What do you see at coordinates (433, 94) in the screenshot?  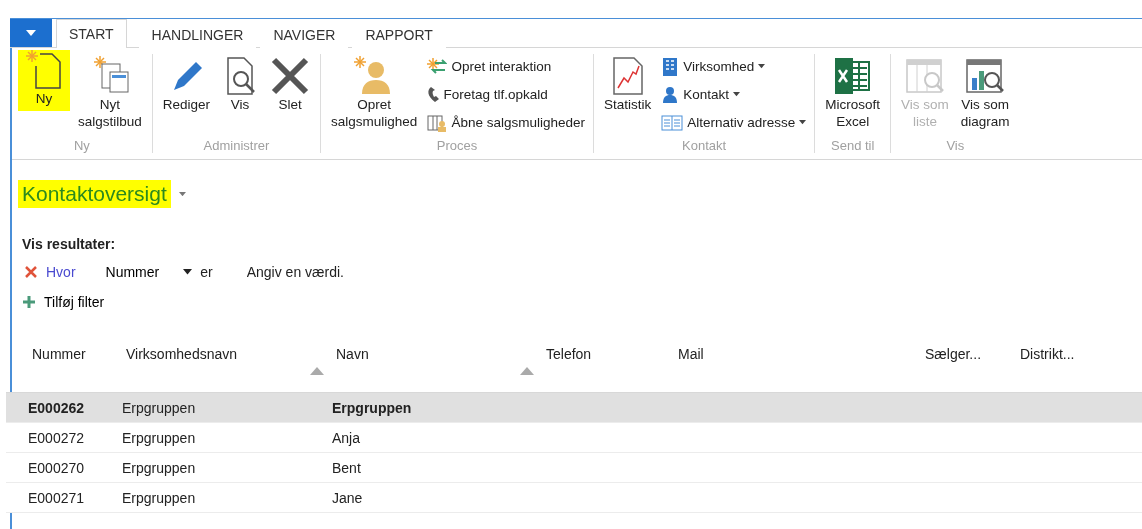 I see `phone-icon` at bounding box center [433, 94].